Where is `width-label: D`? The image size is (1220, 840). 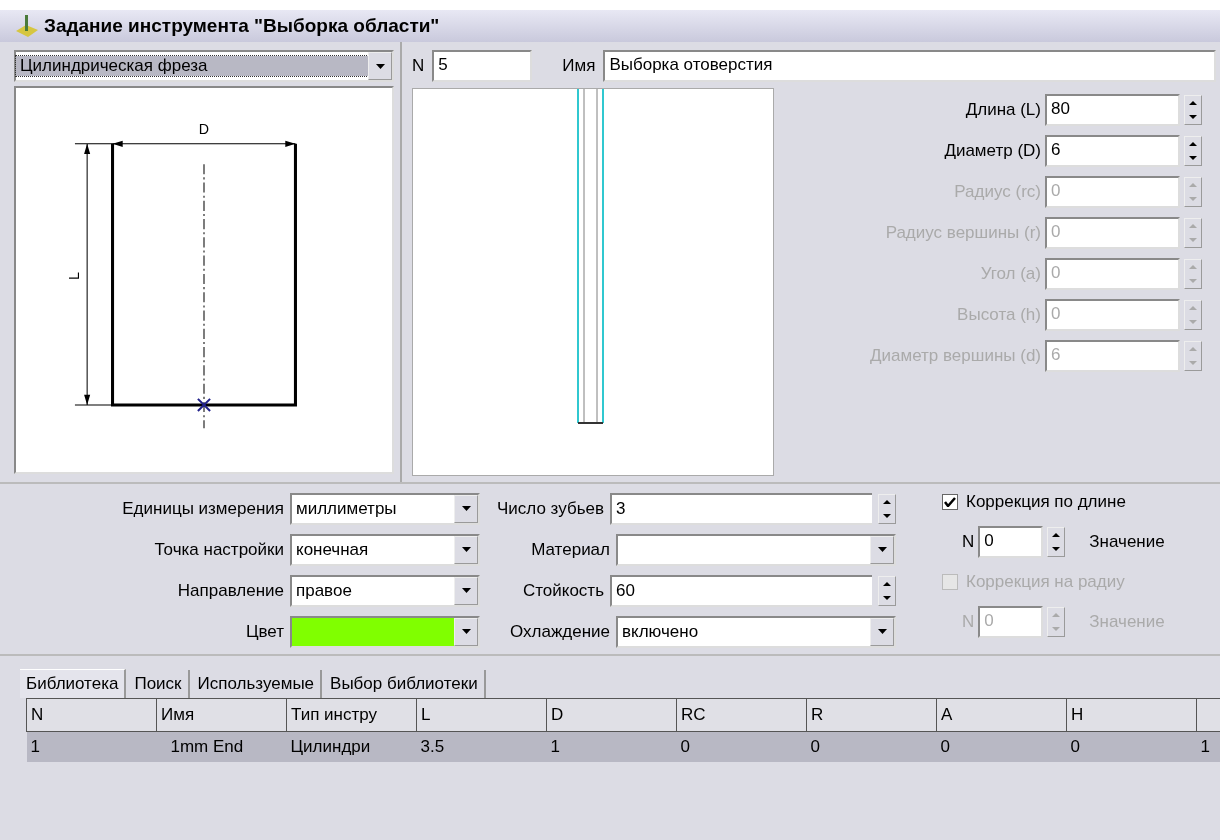
width-label: D is located at coordinates (204, 128).